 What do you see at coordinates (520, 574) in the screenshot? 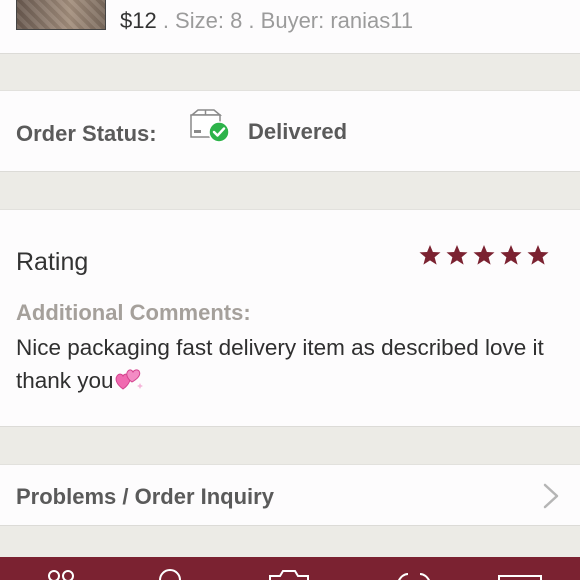
I see `account-icon` at bounding box center [520, 574].